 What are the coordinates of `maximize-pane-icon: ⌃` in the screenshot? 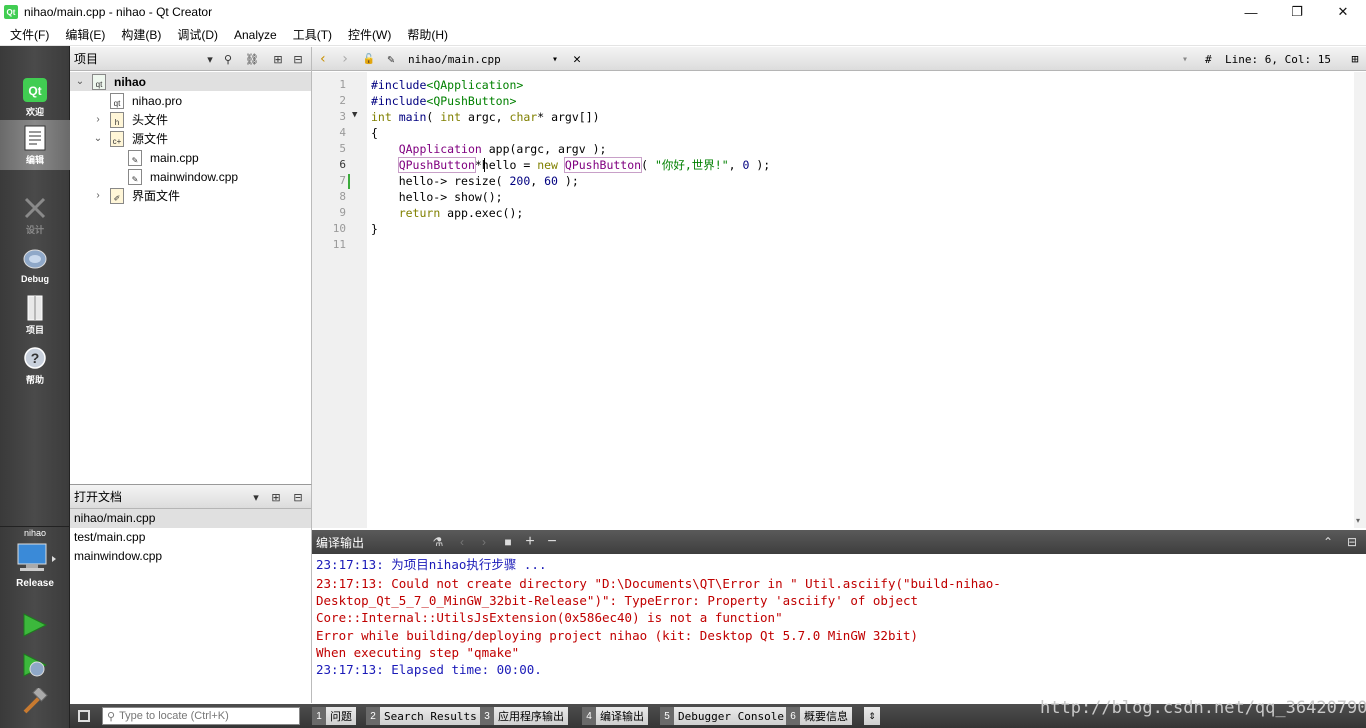 It's located at (1328, 542).